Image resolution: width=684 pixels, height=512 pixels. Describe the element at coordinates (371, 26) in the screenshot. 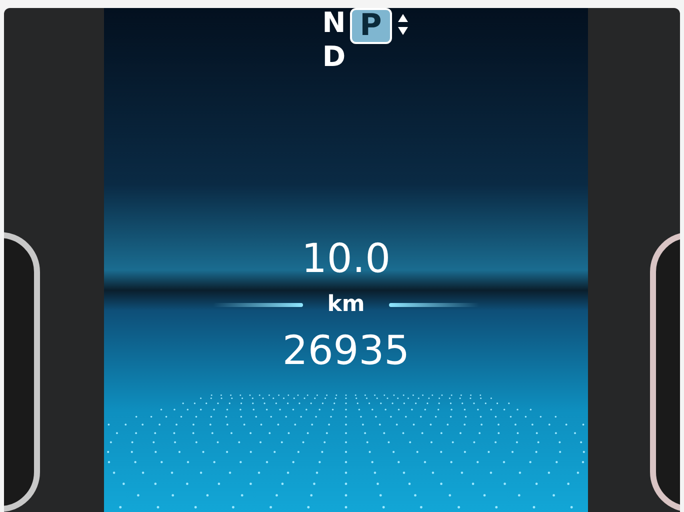

I see `gear-letter: P` at that location.